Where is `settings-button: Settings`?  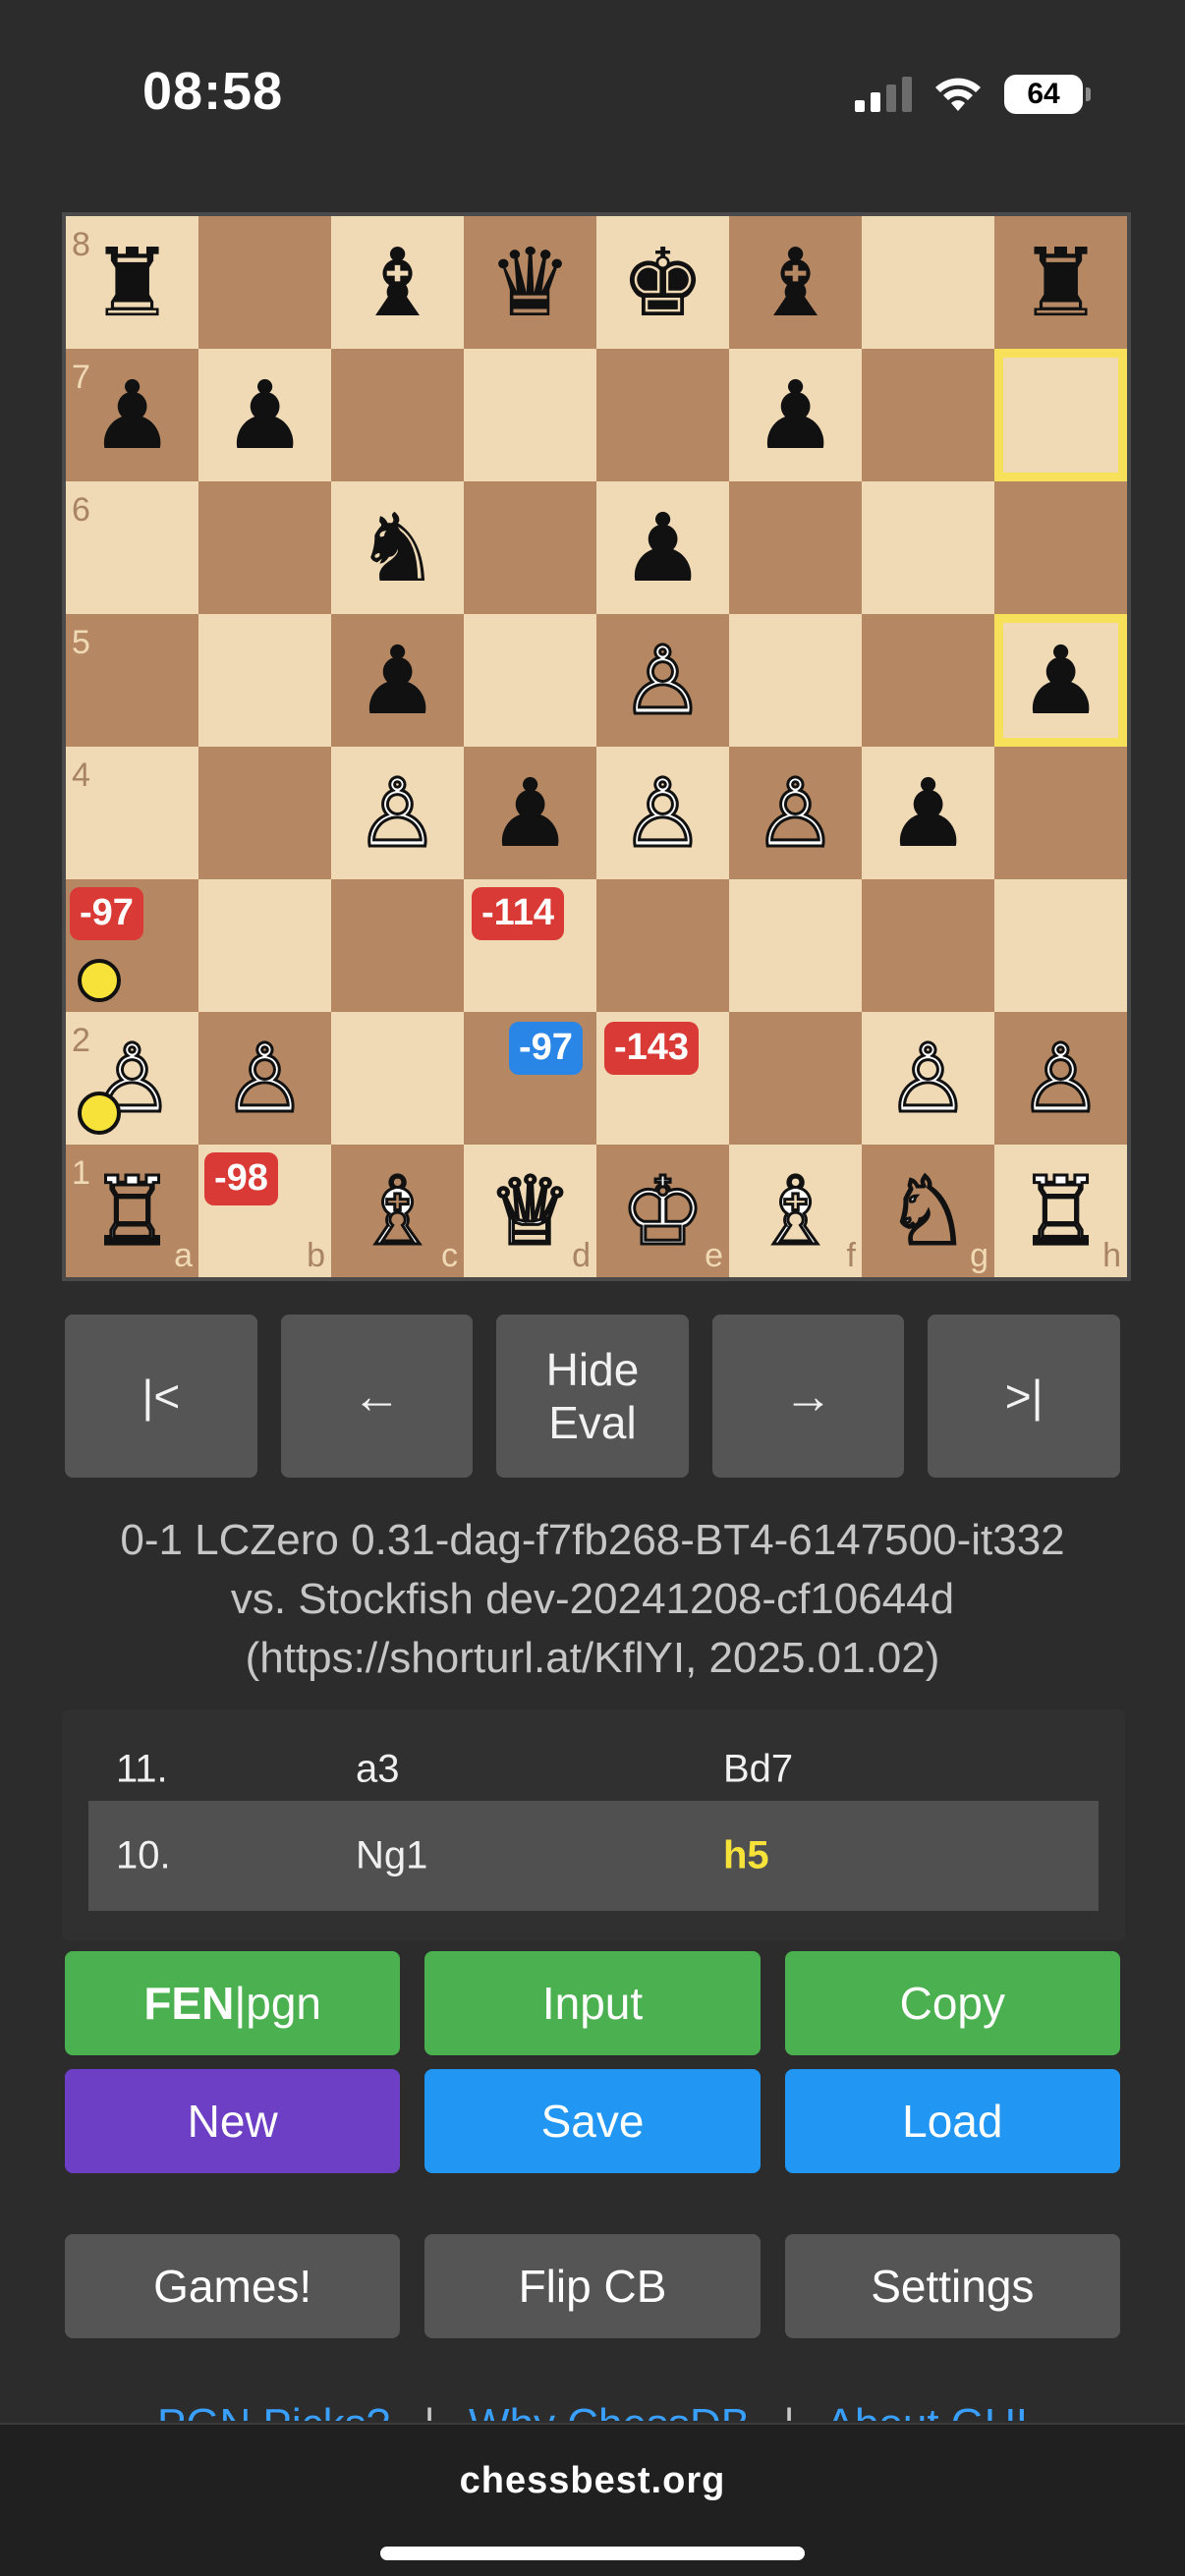 settings-button: Settings is located at coordinates (952, 2286).